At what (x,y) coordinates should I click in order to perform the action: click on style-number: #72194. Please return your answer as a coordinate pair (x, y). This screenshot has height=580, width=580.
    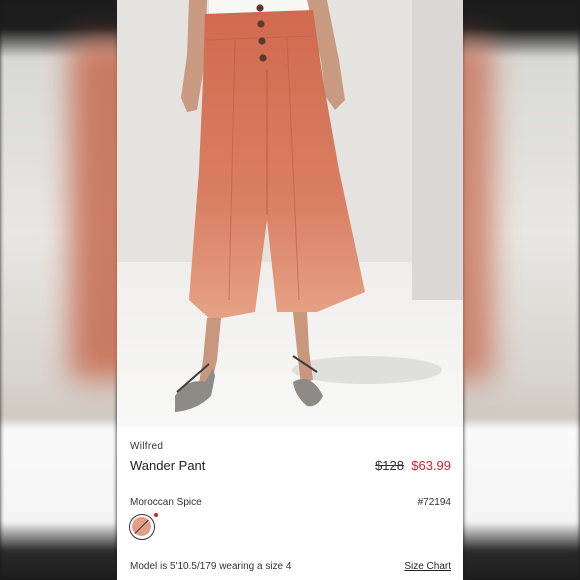
    Looking at the image, I should click on (434, 502).